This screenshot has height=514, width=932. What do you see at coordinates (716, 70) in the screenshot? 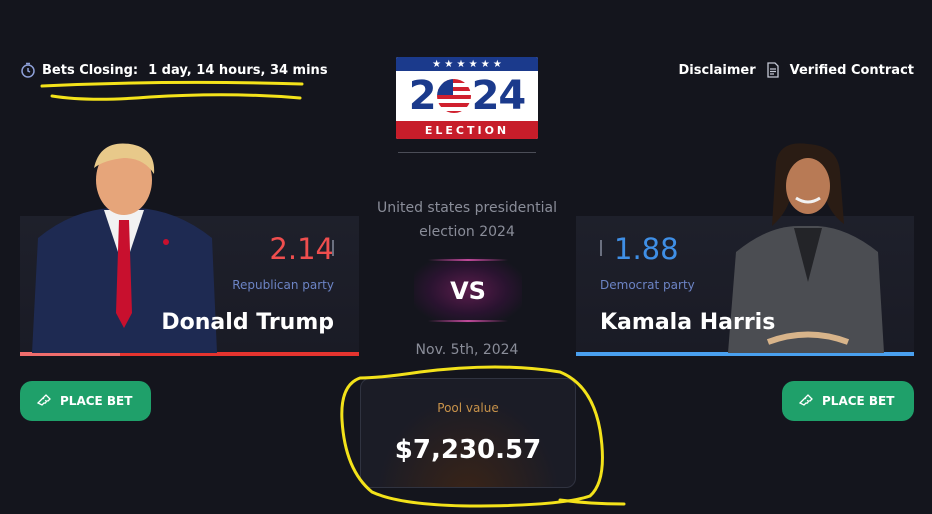
I see `disclaimer-link: Disclaimer` at bounding box center [716, 70].